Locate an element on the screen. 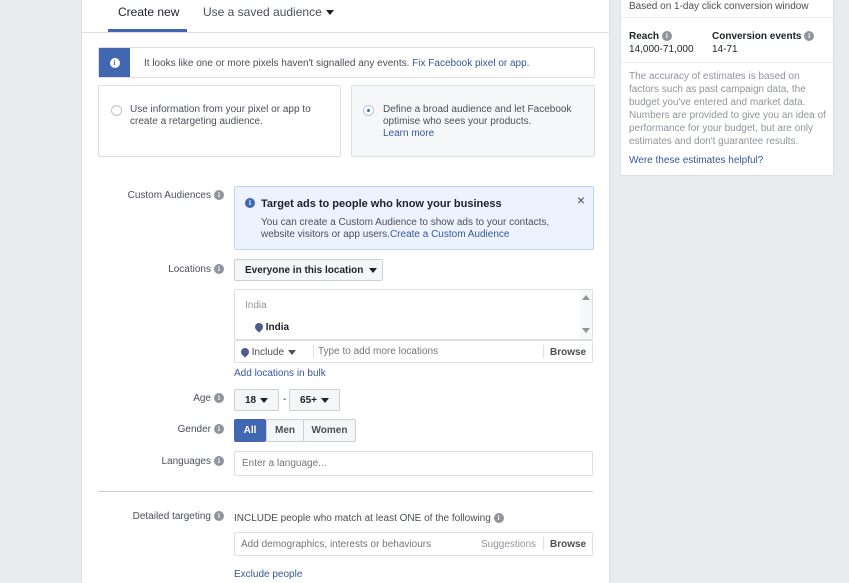 This screenshot has height=583, width=849. estimate-desc-line: The accuracy of estimates is based on is located at coordinates (714, 76).